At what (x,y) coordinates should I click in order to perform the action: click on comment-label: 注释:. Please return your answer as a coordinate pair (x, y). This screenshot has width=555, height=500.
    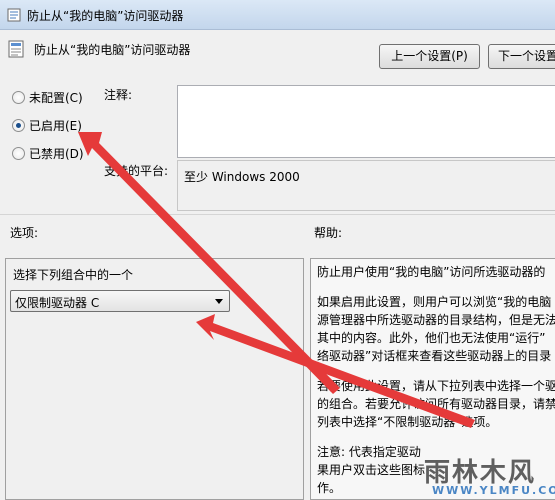
    Looking at the image, I should click on (118, 95).